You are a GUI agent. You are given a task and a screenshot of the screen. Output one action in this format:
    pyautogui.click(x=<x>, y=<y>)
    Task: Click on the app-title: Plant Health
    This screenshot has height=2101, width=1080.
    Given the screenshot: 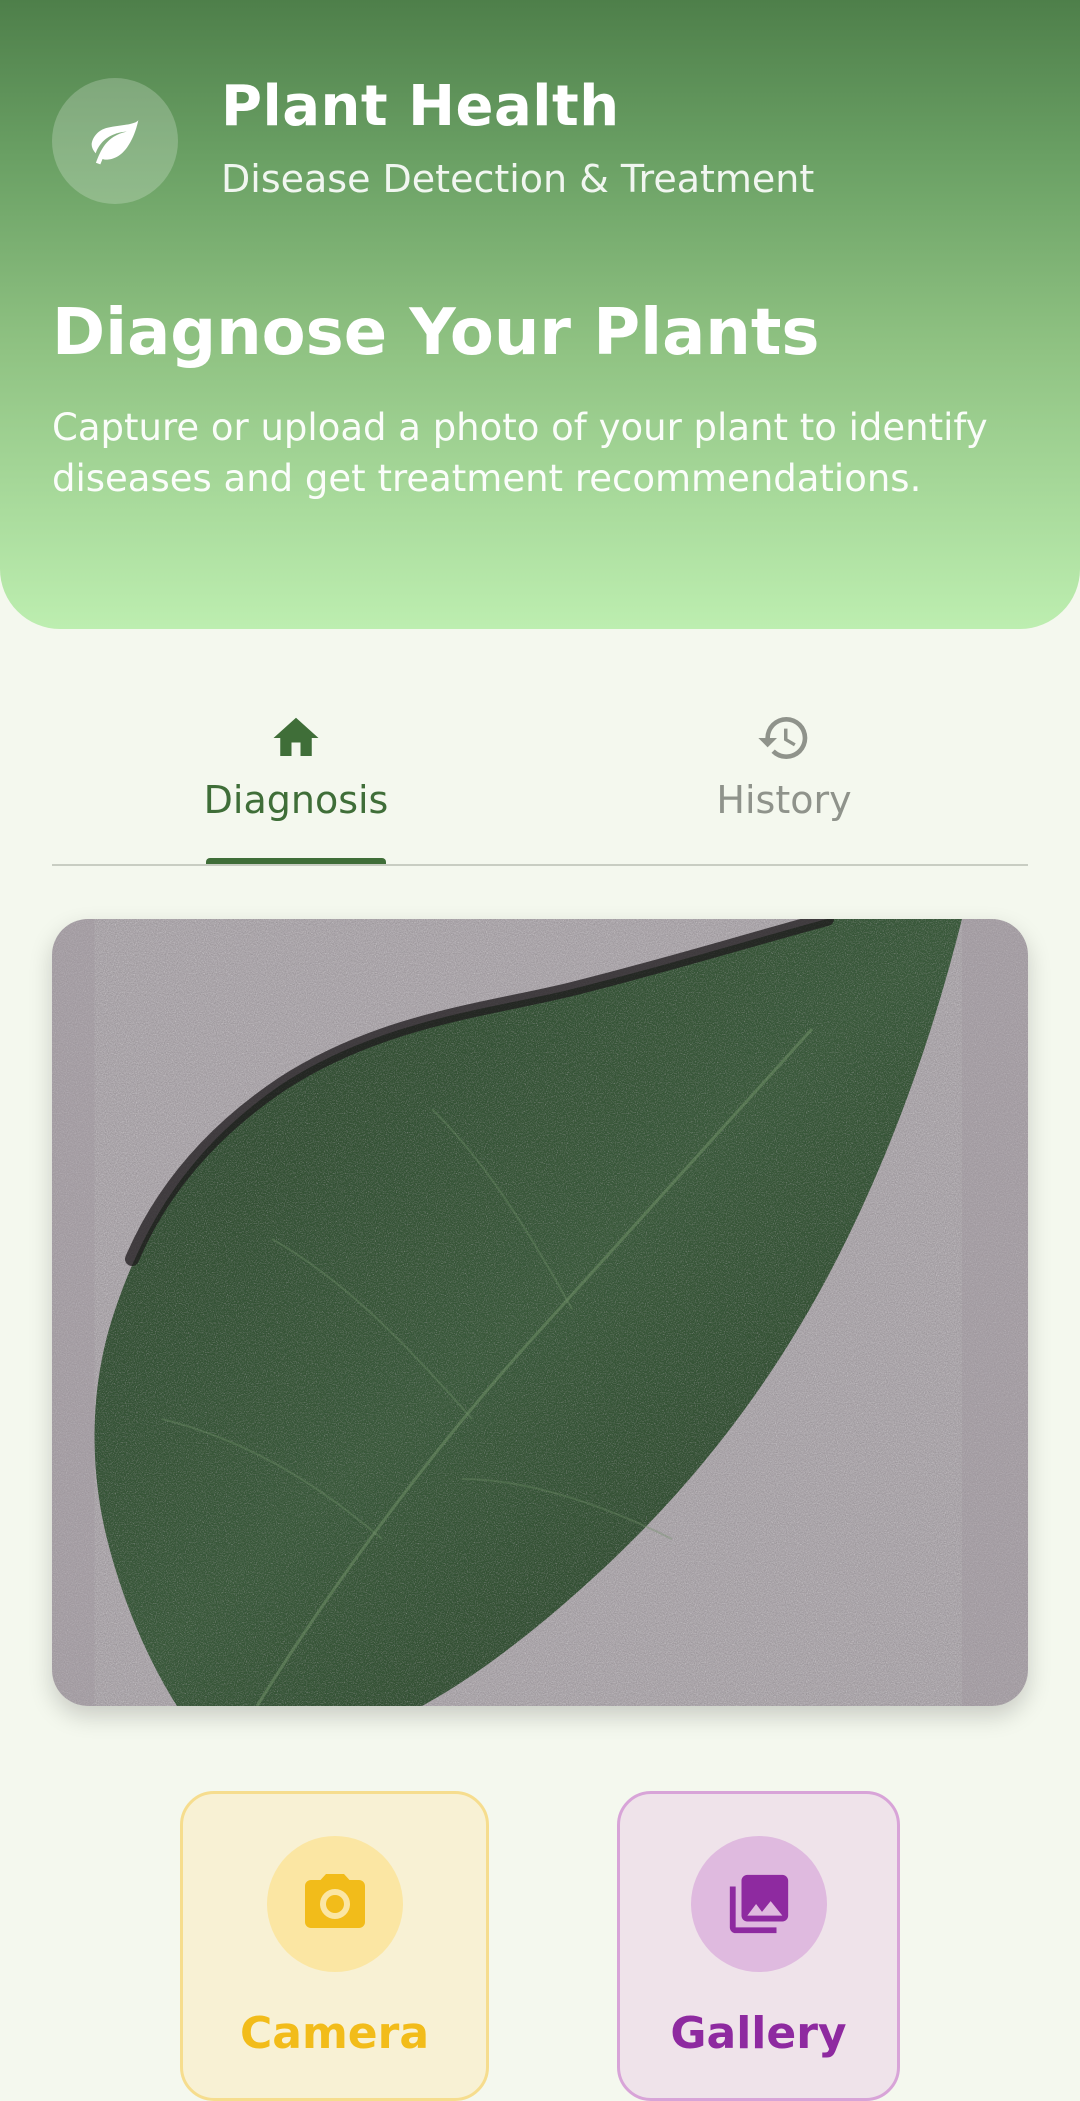 What is the action you would take?
    pyautogui.click(x=420, y=106)
    